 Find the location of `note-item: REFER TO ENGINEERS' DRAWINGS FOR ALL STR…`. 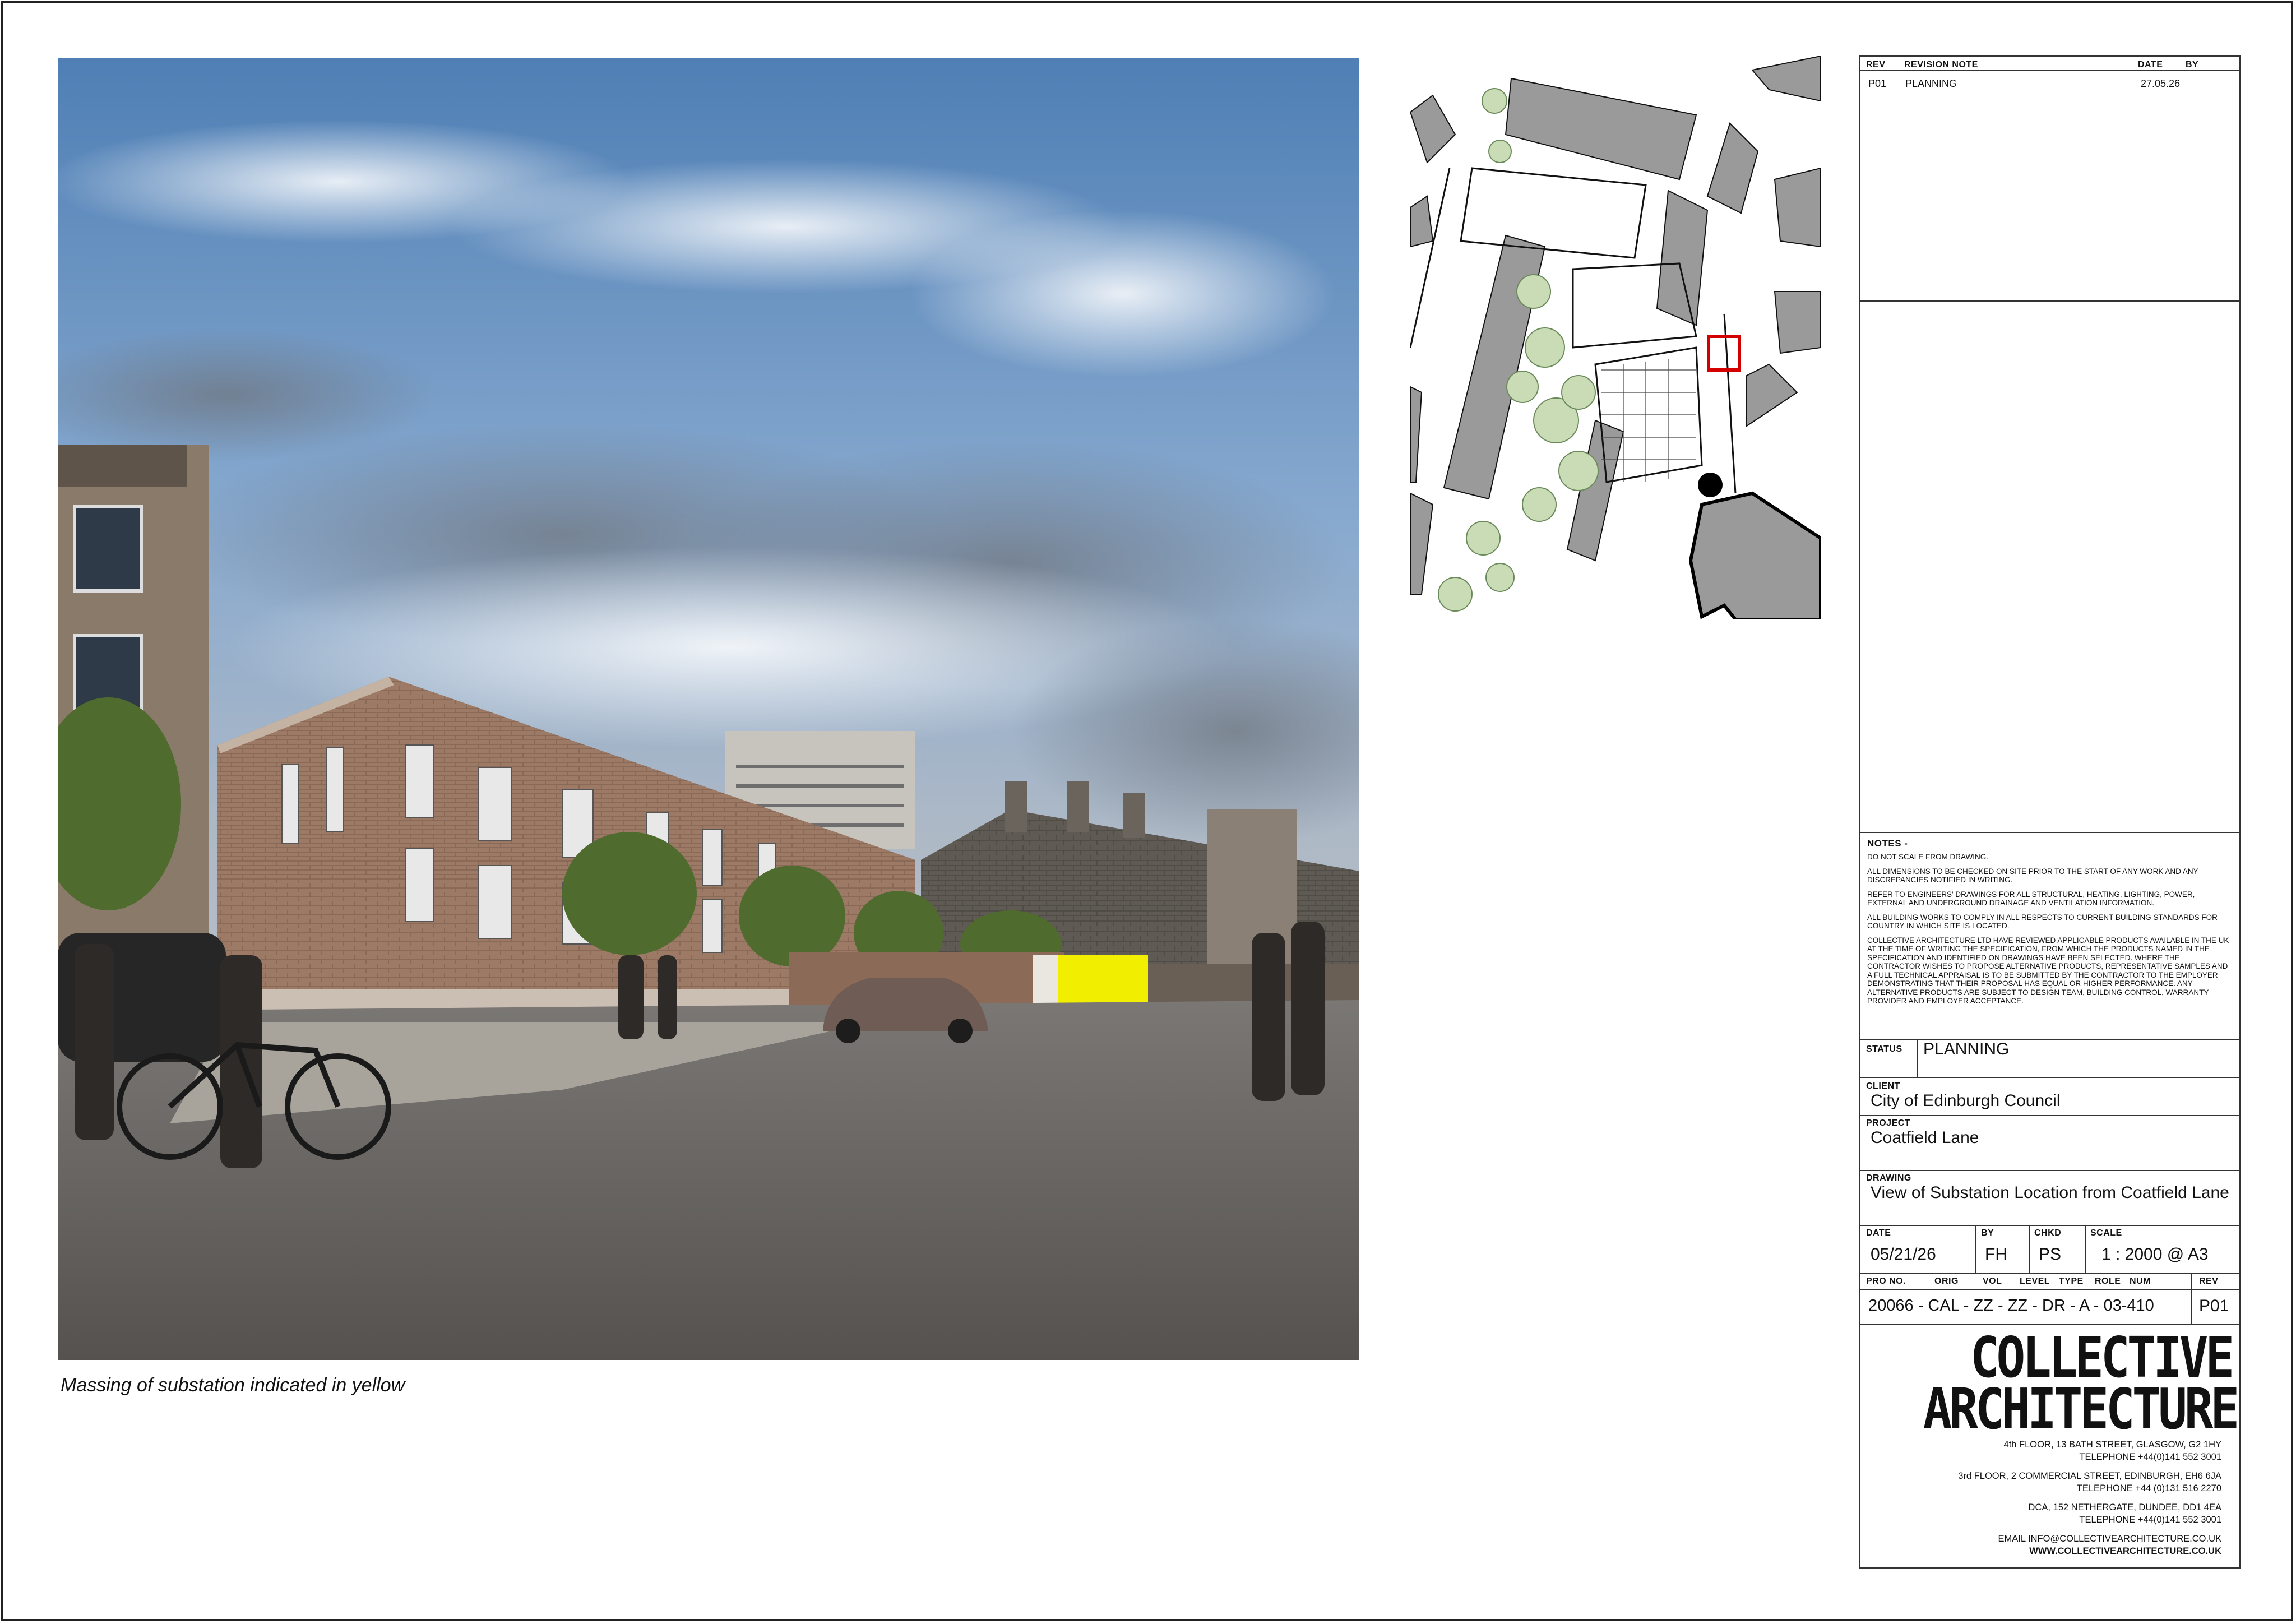

note-item: REFER TO ENGINEERS' DRAWINGS FOR ALL STR… is located at coordinates (2031, 899).